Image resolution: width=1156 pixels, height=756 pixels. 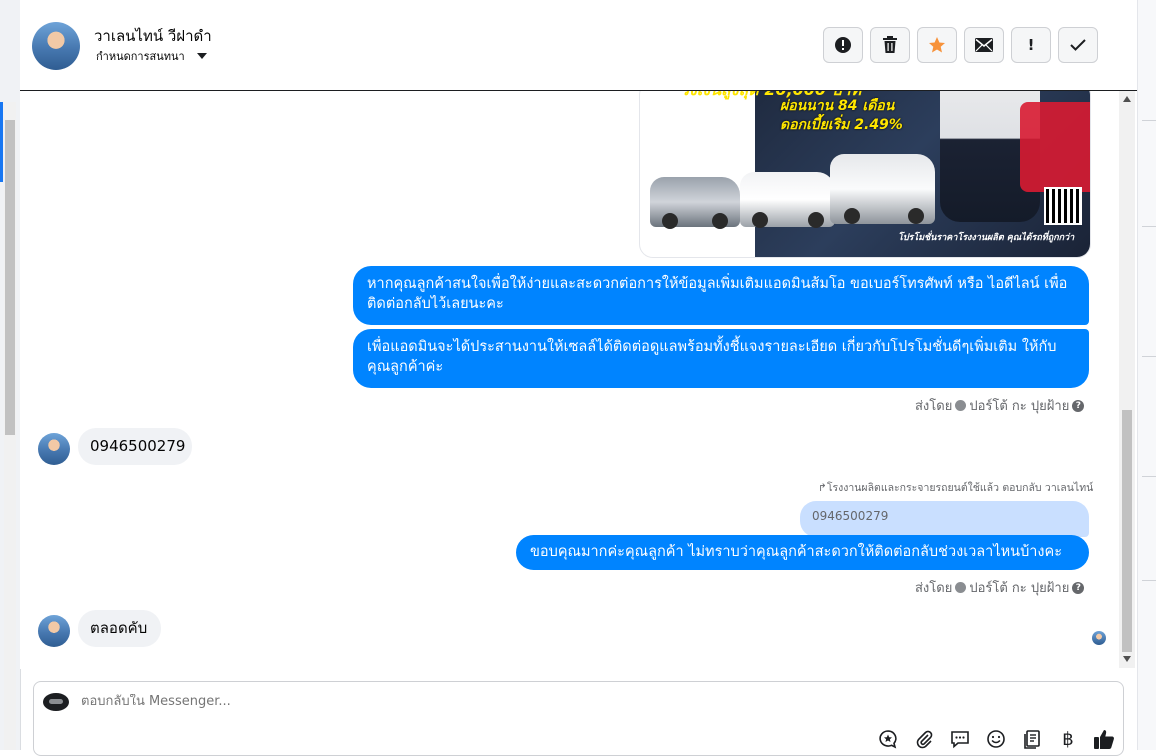 I want to click on exclamation-icon: !, so click(x=1031, y=45).